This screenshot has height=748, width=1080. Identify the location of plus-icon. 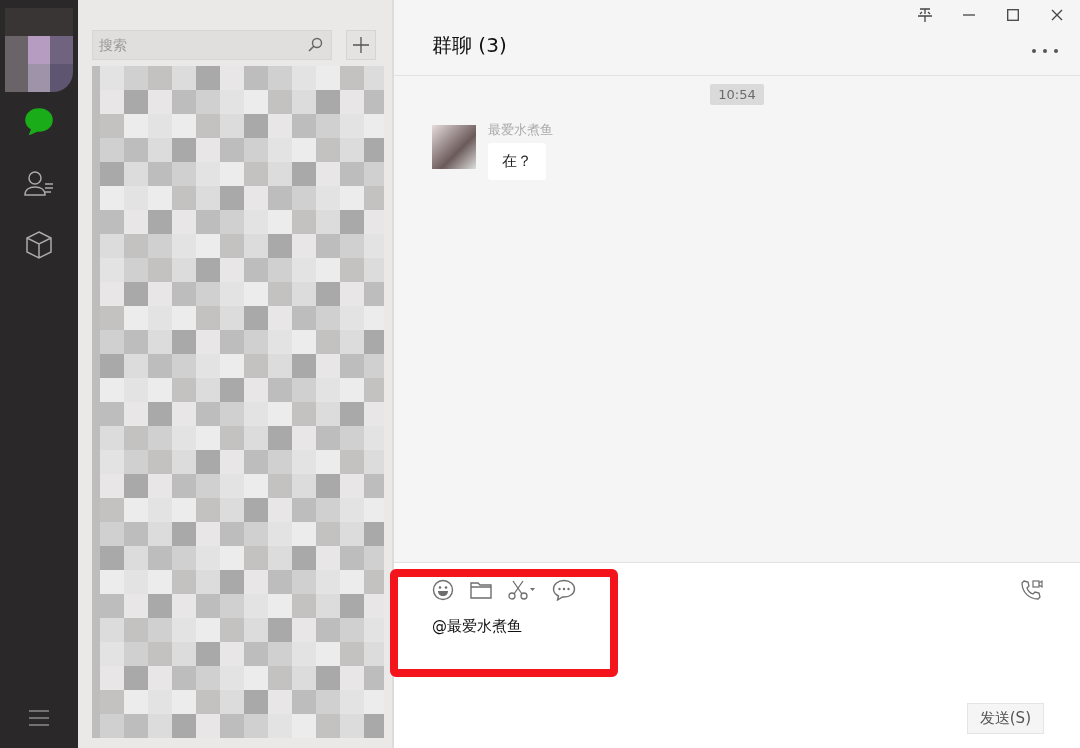
(361, 45).